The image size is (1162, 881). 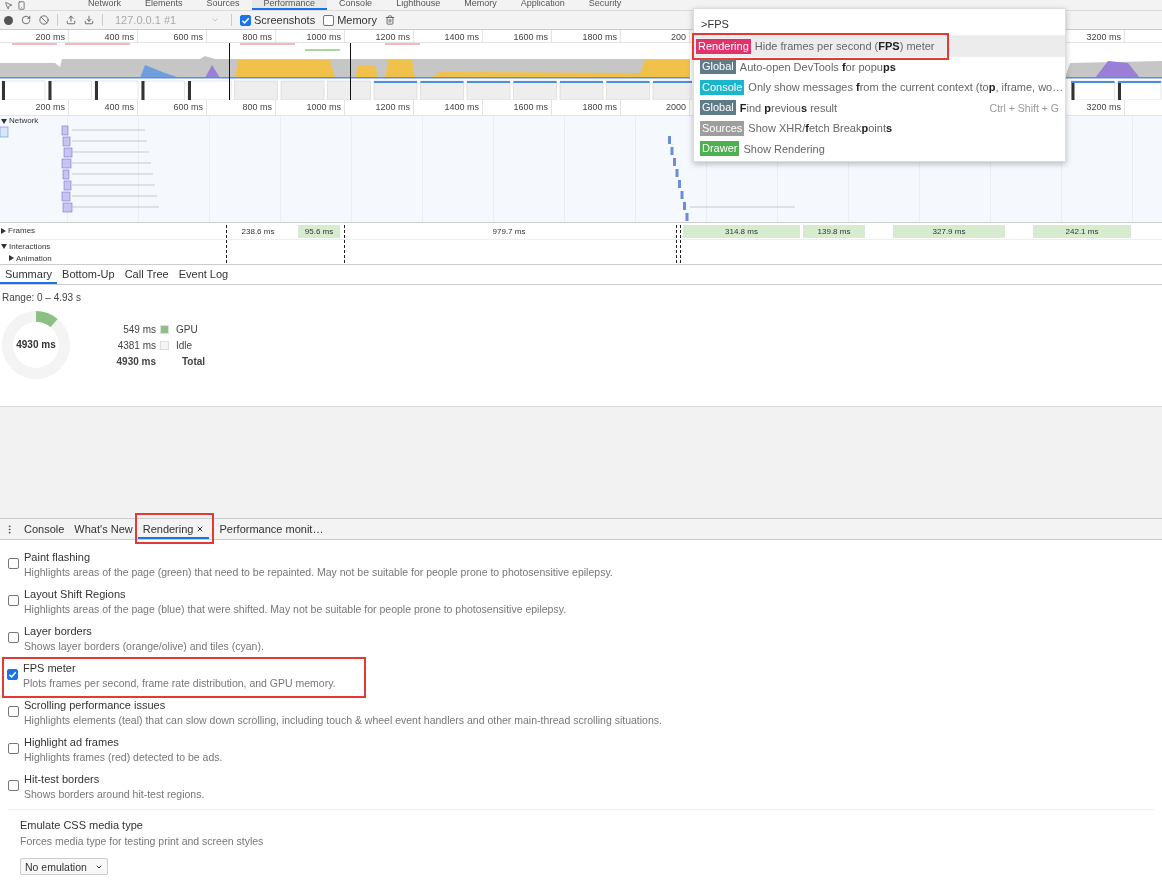 I want to click on total-time: 4930 ms, so click(x=36, y=344).